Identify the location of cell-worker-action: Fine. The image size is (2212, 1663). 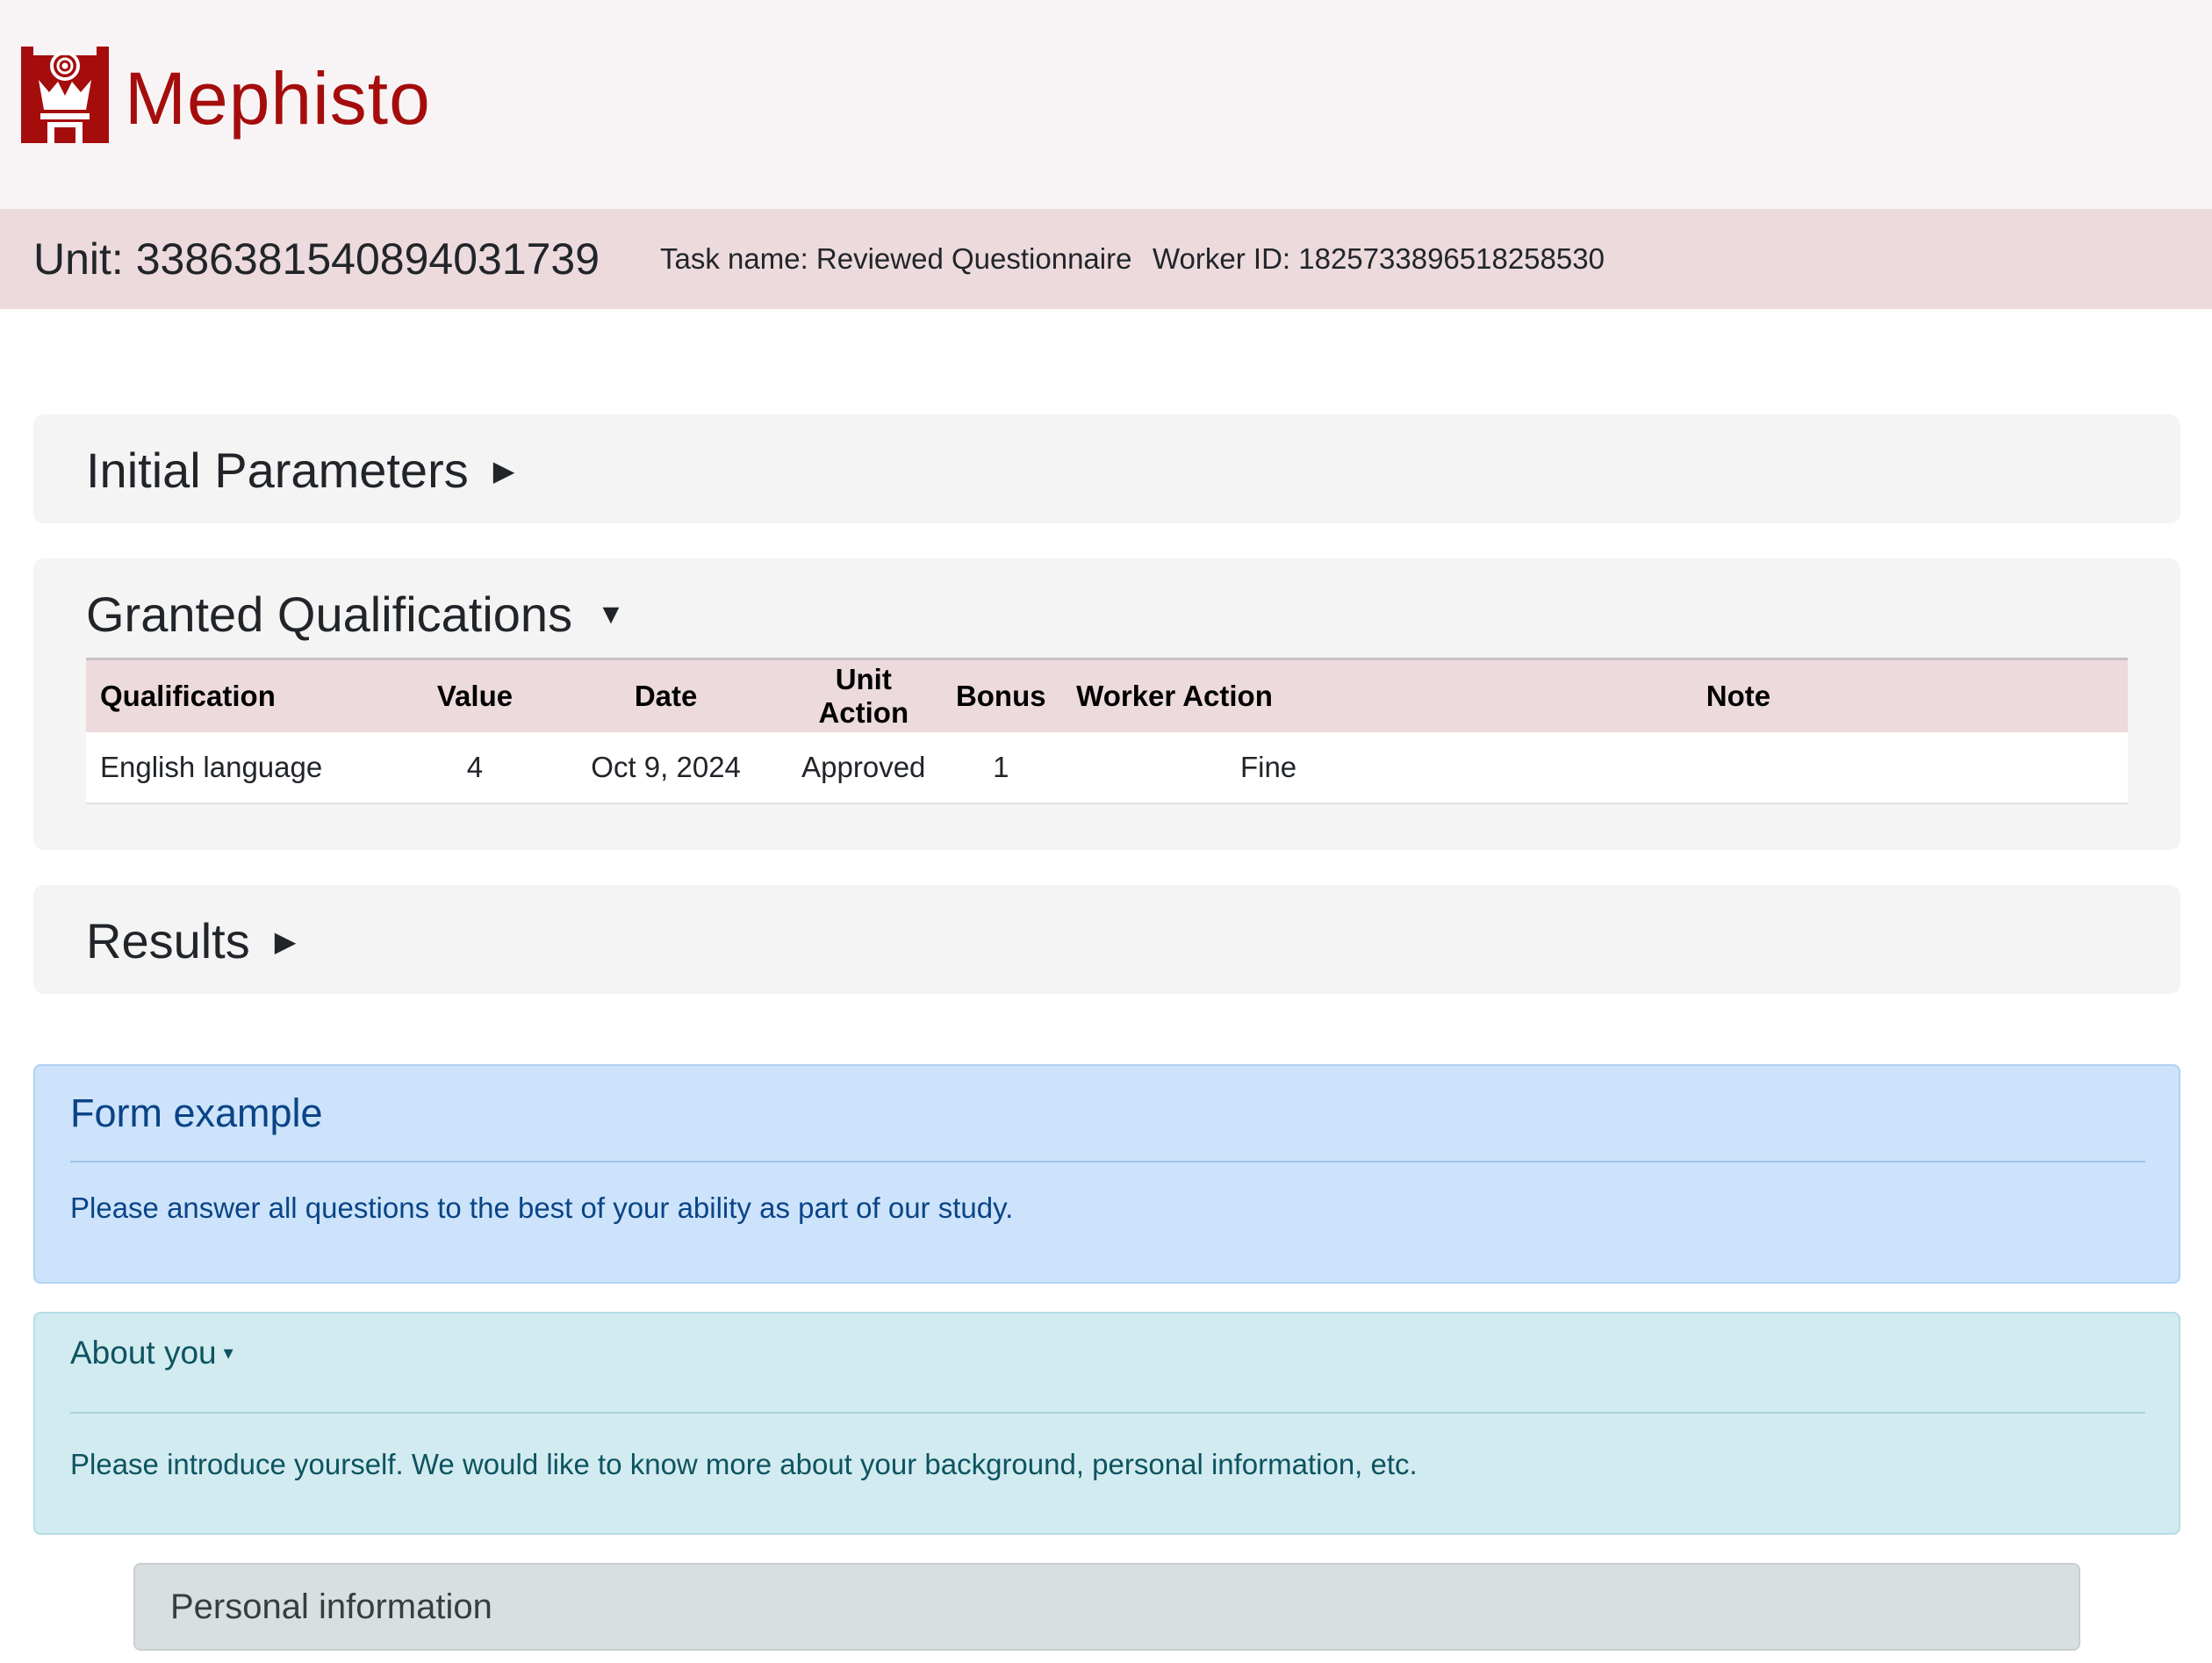
(1268, 766).